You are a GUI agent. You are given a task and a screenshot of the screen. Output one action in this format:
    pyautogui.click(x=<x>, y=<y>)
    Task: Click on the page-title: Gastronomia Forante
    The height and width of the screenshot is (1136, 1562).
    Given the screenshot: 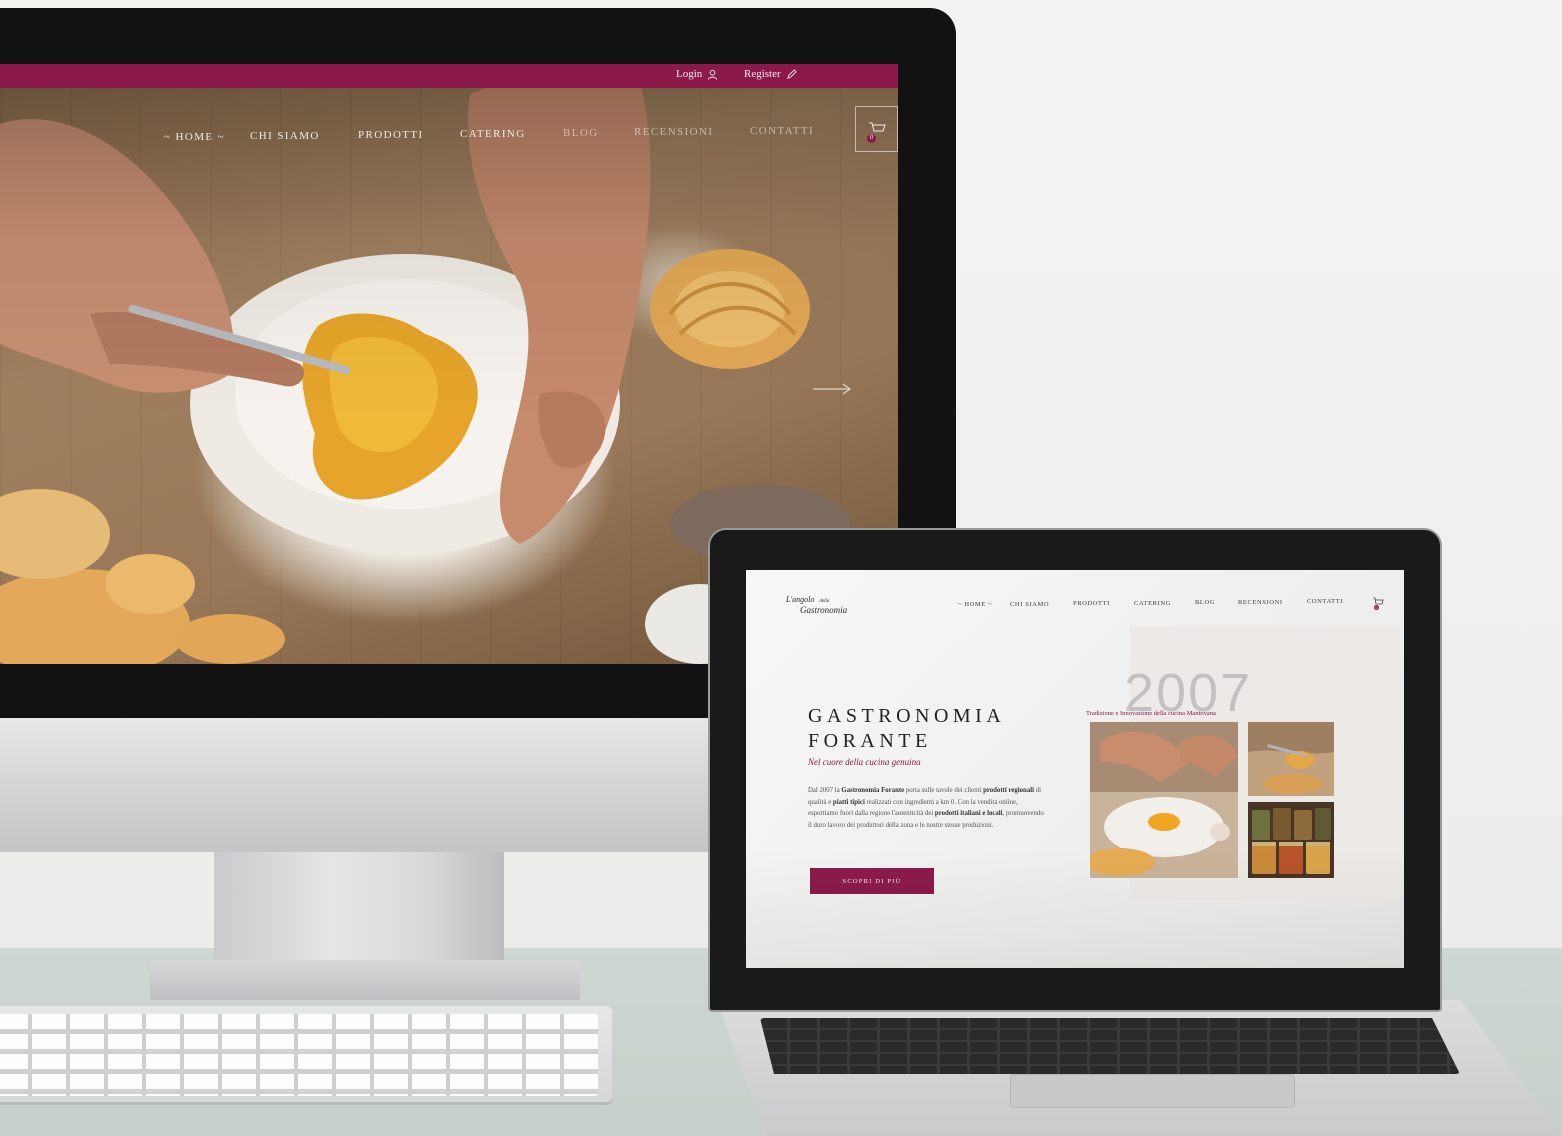 What is the action you would take?
    pyautogui.click(x=906, y=729)
    